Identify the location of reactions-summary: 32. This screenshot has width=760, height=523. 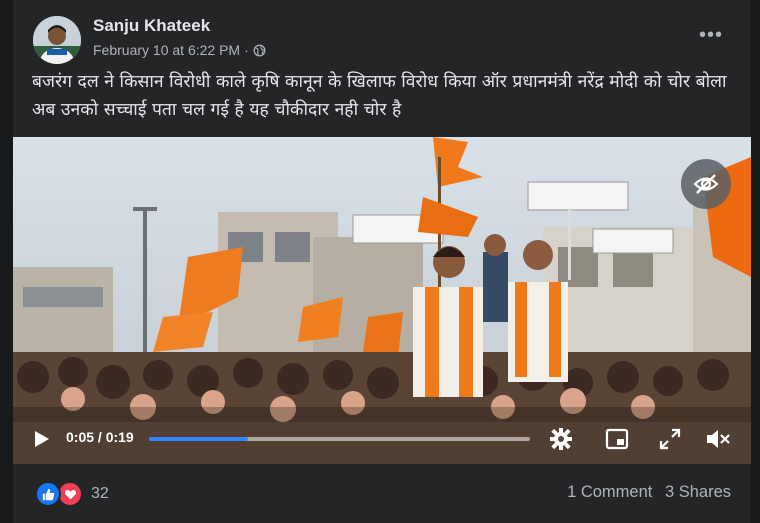
(72, 494).